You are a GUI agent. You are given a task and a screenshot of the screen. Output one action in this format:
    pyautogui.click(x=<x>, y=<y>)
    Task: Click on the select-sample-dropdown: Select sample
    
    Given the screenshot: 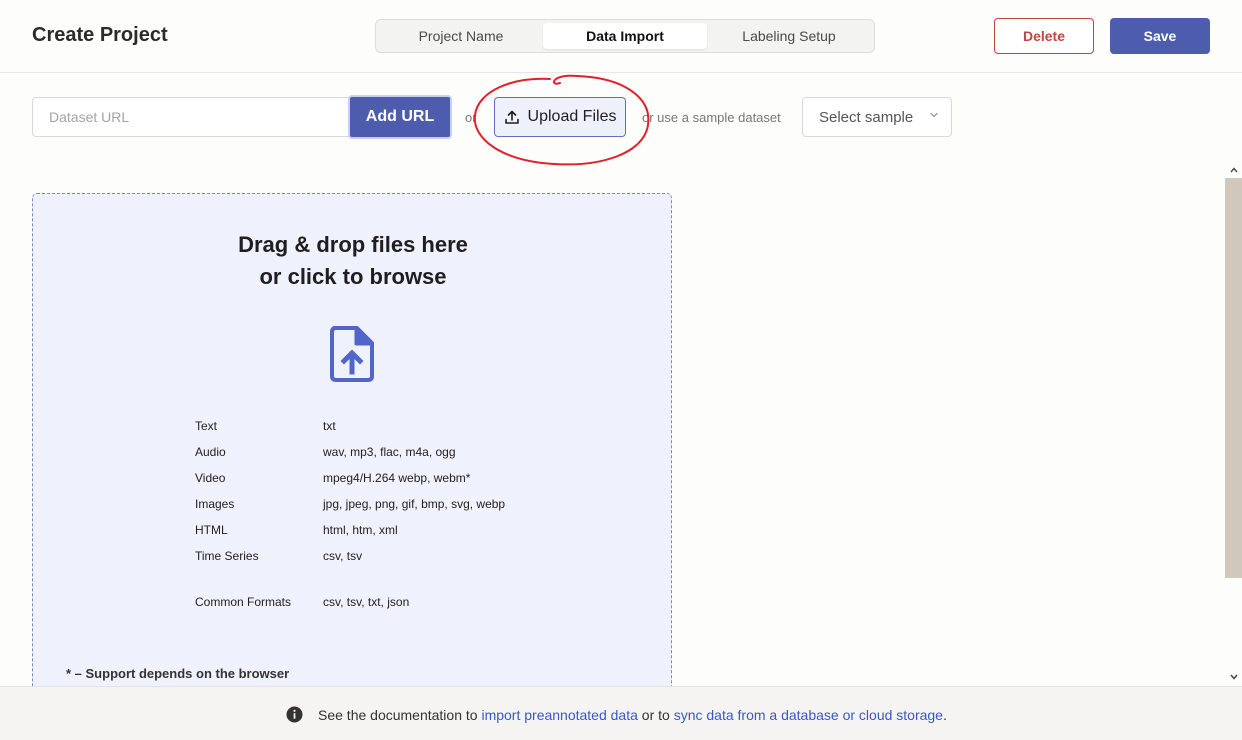 What is the action you would take?
    pyautogui.click(x=877, y=117)
    